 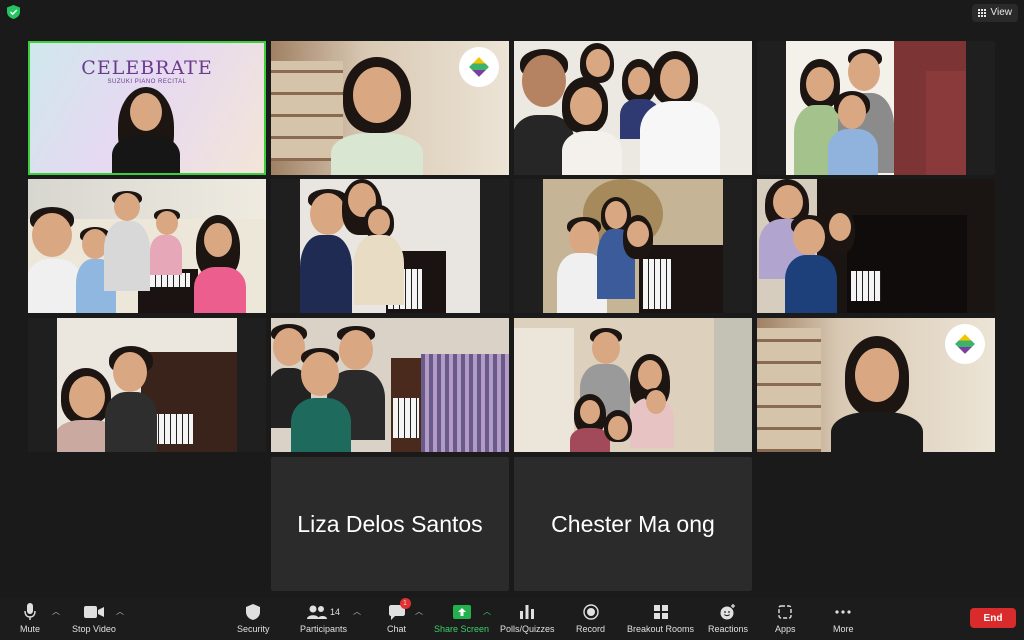 I want to click on view-button: View, so click(x=994, y=13).